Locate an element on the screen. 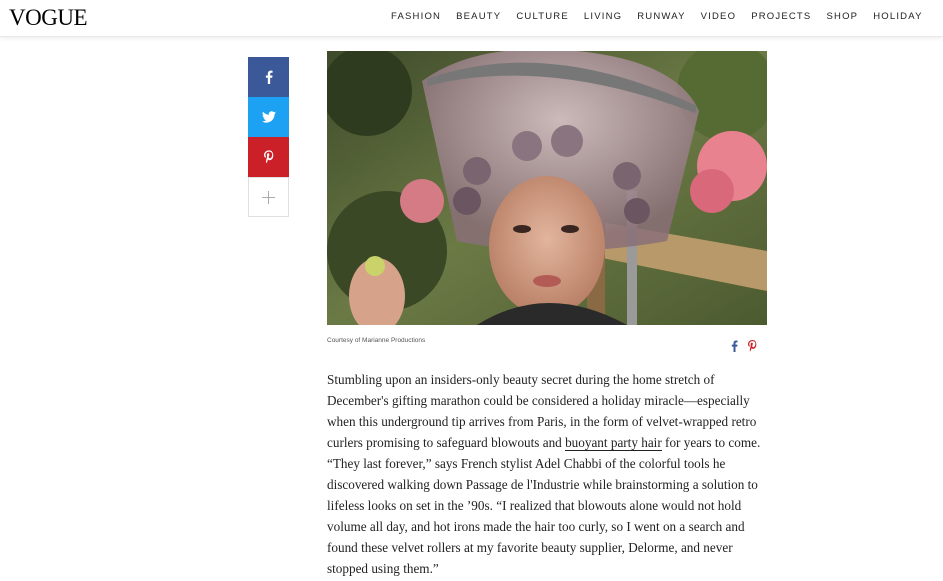 This screenshot has width=943, height=581. image-share-pinterest-button is located at coordinates (752, 346).